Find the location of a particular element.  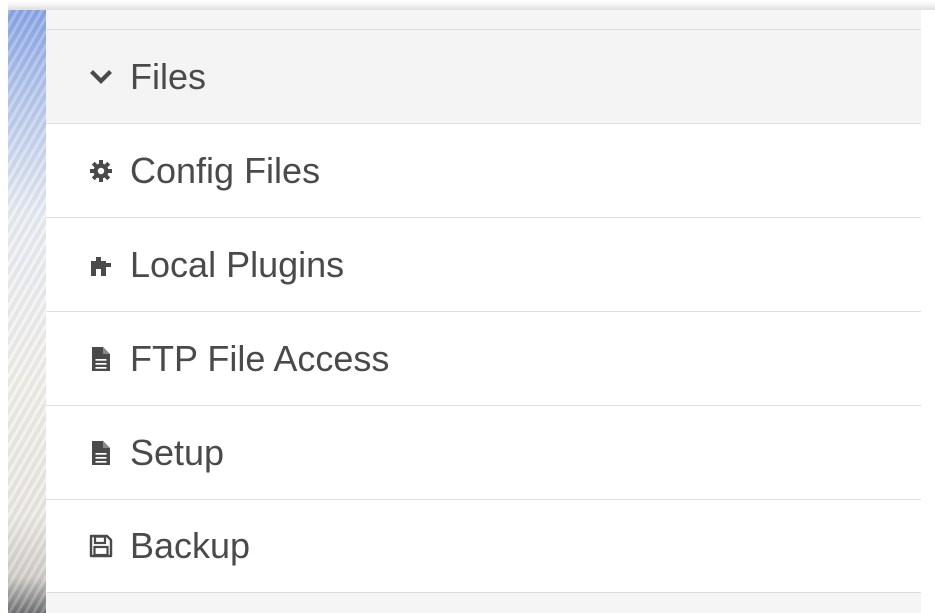

menu-item-label: Local Plugins is located at coordinates (237, 264).